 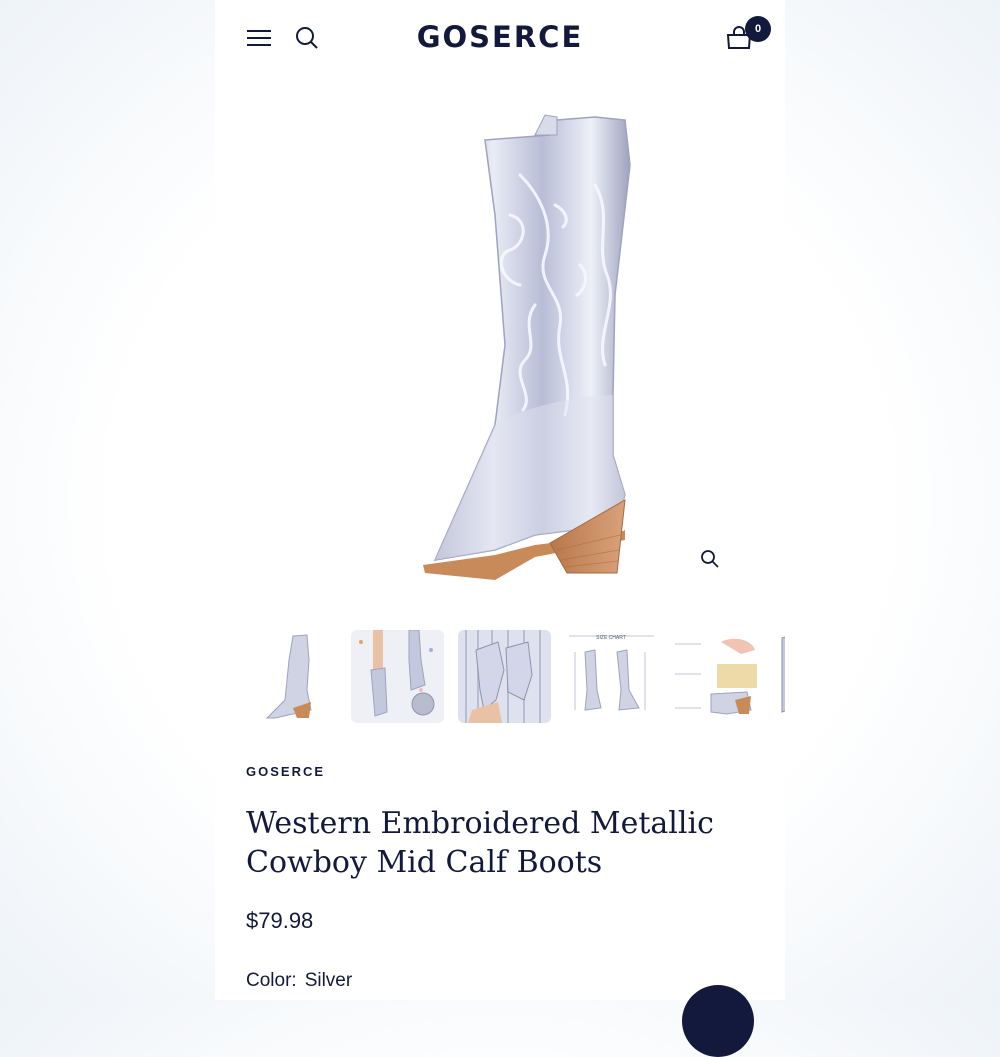 I want to click on thumb-lifestyle-disco-ball, so click(x=397, y=676).